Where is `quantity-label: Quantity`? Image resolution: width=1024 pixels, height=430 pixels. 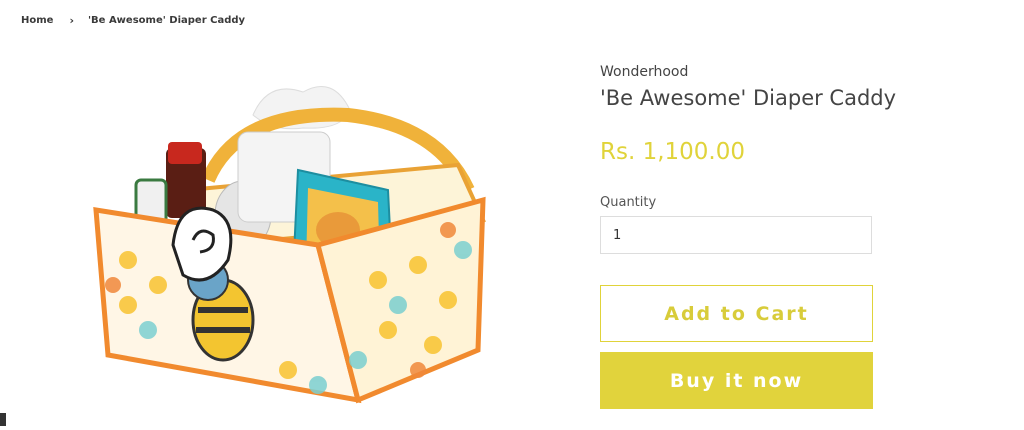 quantity-label: Quantity is located at coordinates (628, 202).